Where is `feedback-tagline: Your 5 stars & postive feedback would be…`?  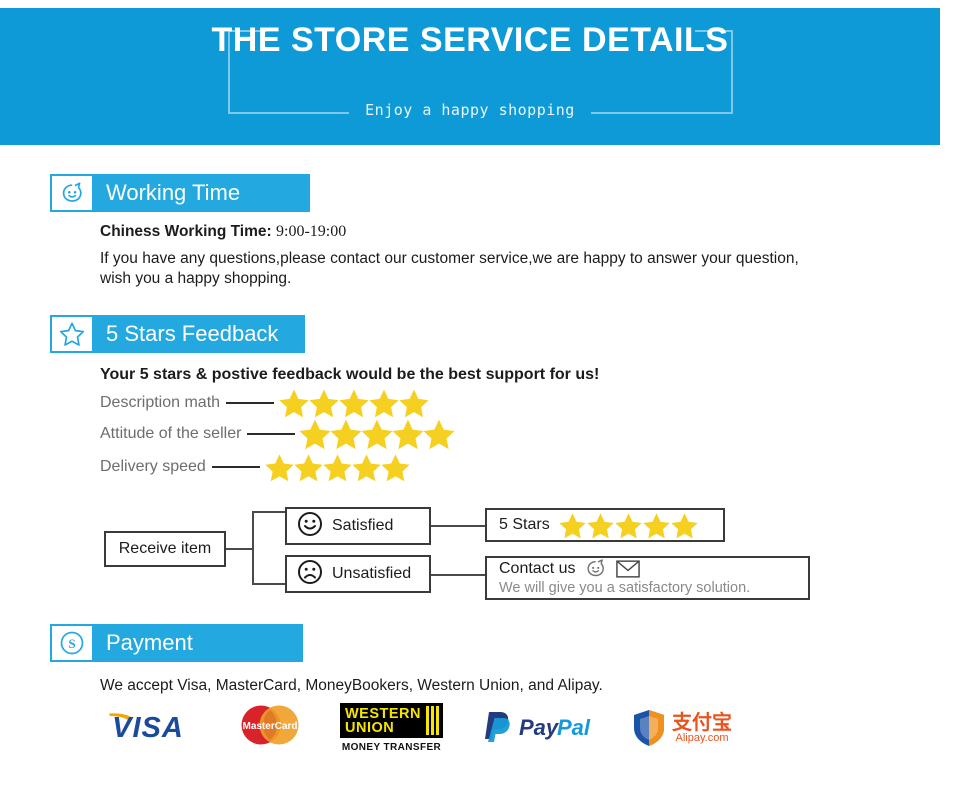 feedback-tagline: Your 5 stars & postive feedback would be… is located at coordinates (350, 374).